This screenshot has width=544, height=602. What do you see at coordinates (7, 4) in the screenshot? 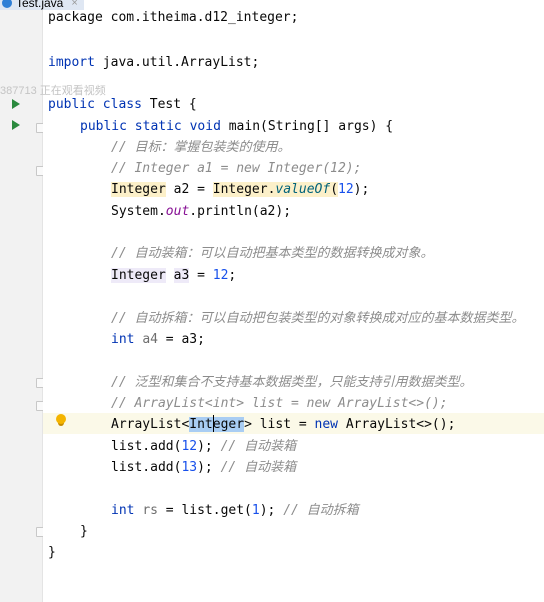
I see `java-class-icon` at bounding box center [7, 4].